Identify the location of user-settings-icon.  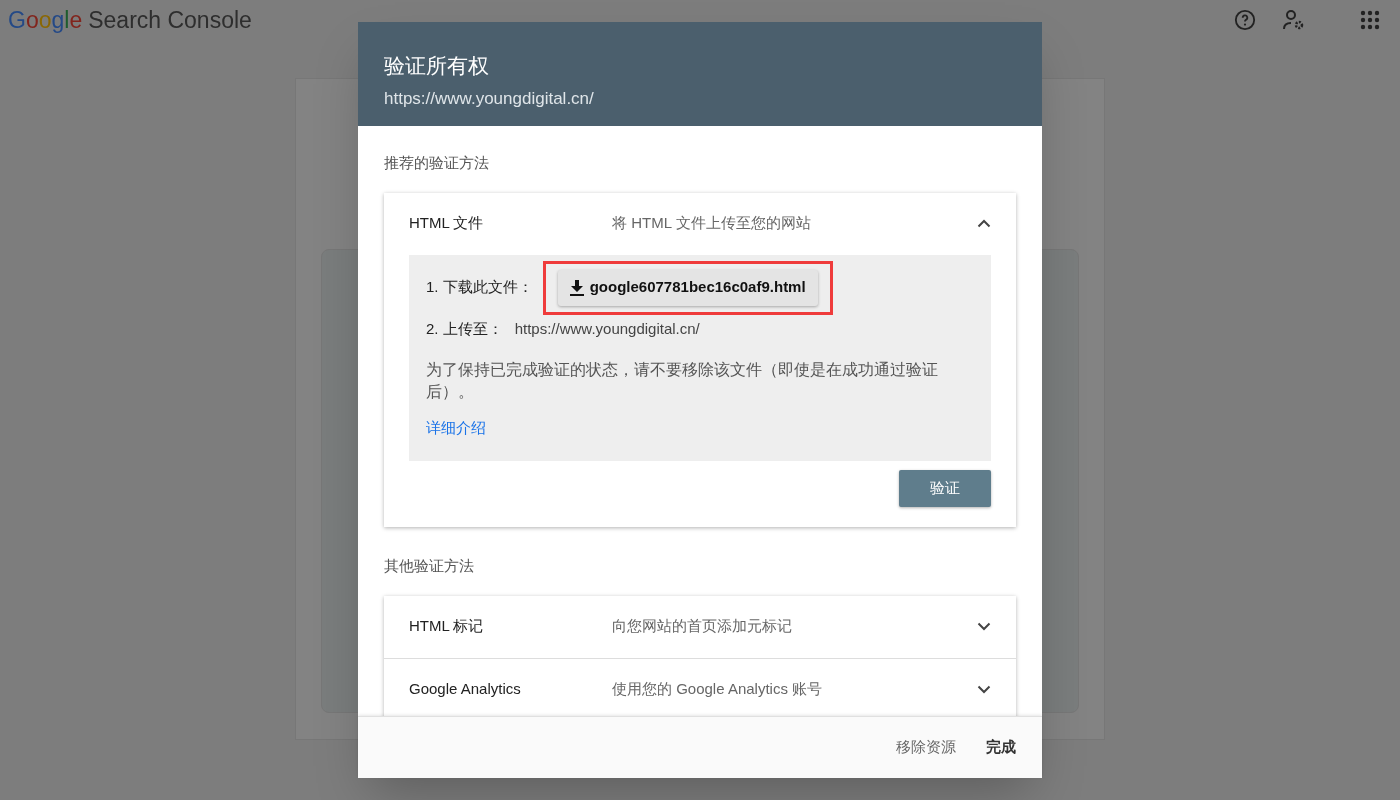
(1294, 20).